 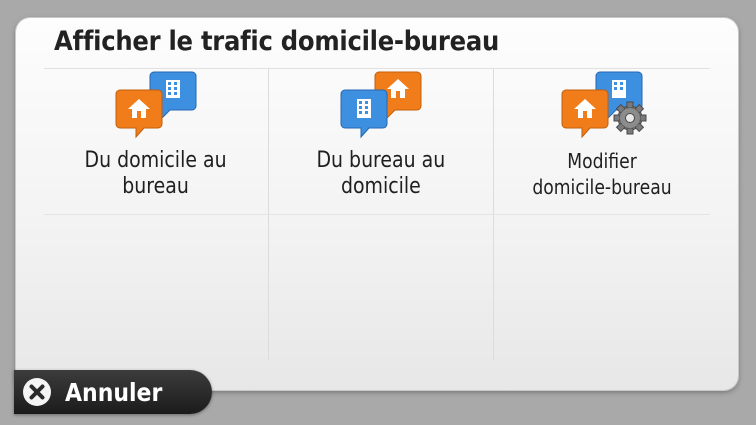 What do you see at coordinates (156, 173) in the screenshot?
I see `option-label: Du domicile au bureau` at bounding box center [156, 173].